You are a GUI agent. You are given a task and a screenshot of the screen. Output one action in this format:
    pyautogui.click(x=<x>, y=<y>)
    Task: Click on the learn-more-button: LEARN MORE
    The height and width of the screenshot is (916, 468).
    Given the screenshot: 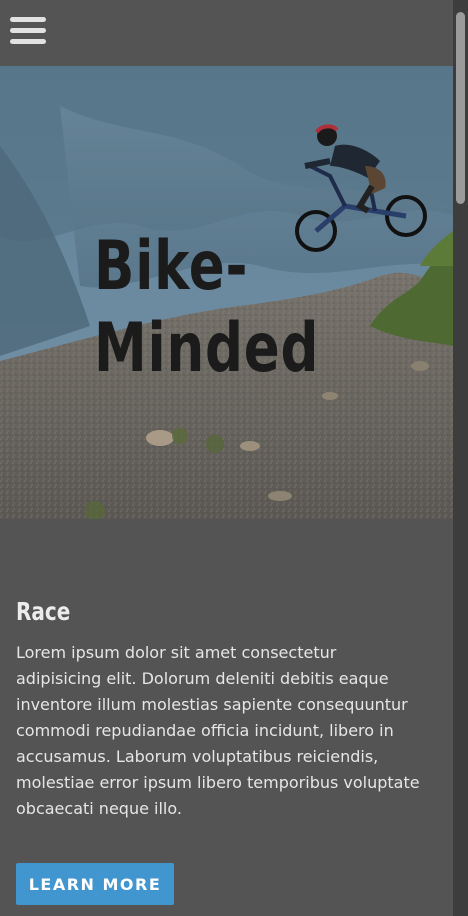 What is the action you would take?
    pyautogui.click(x=95, y=884)
    